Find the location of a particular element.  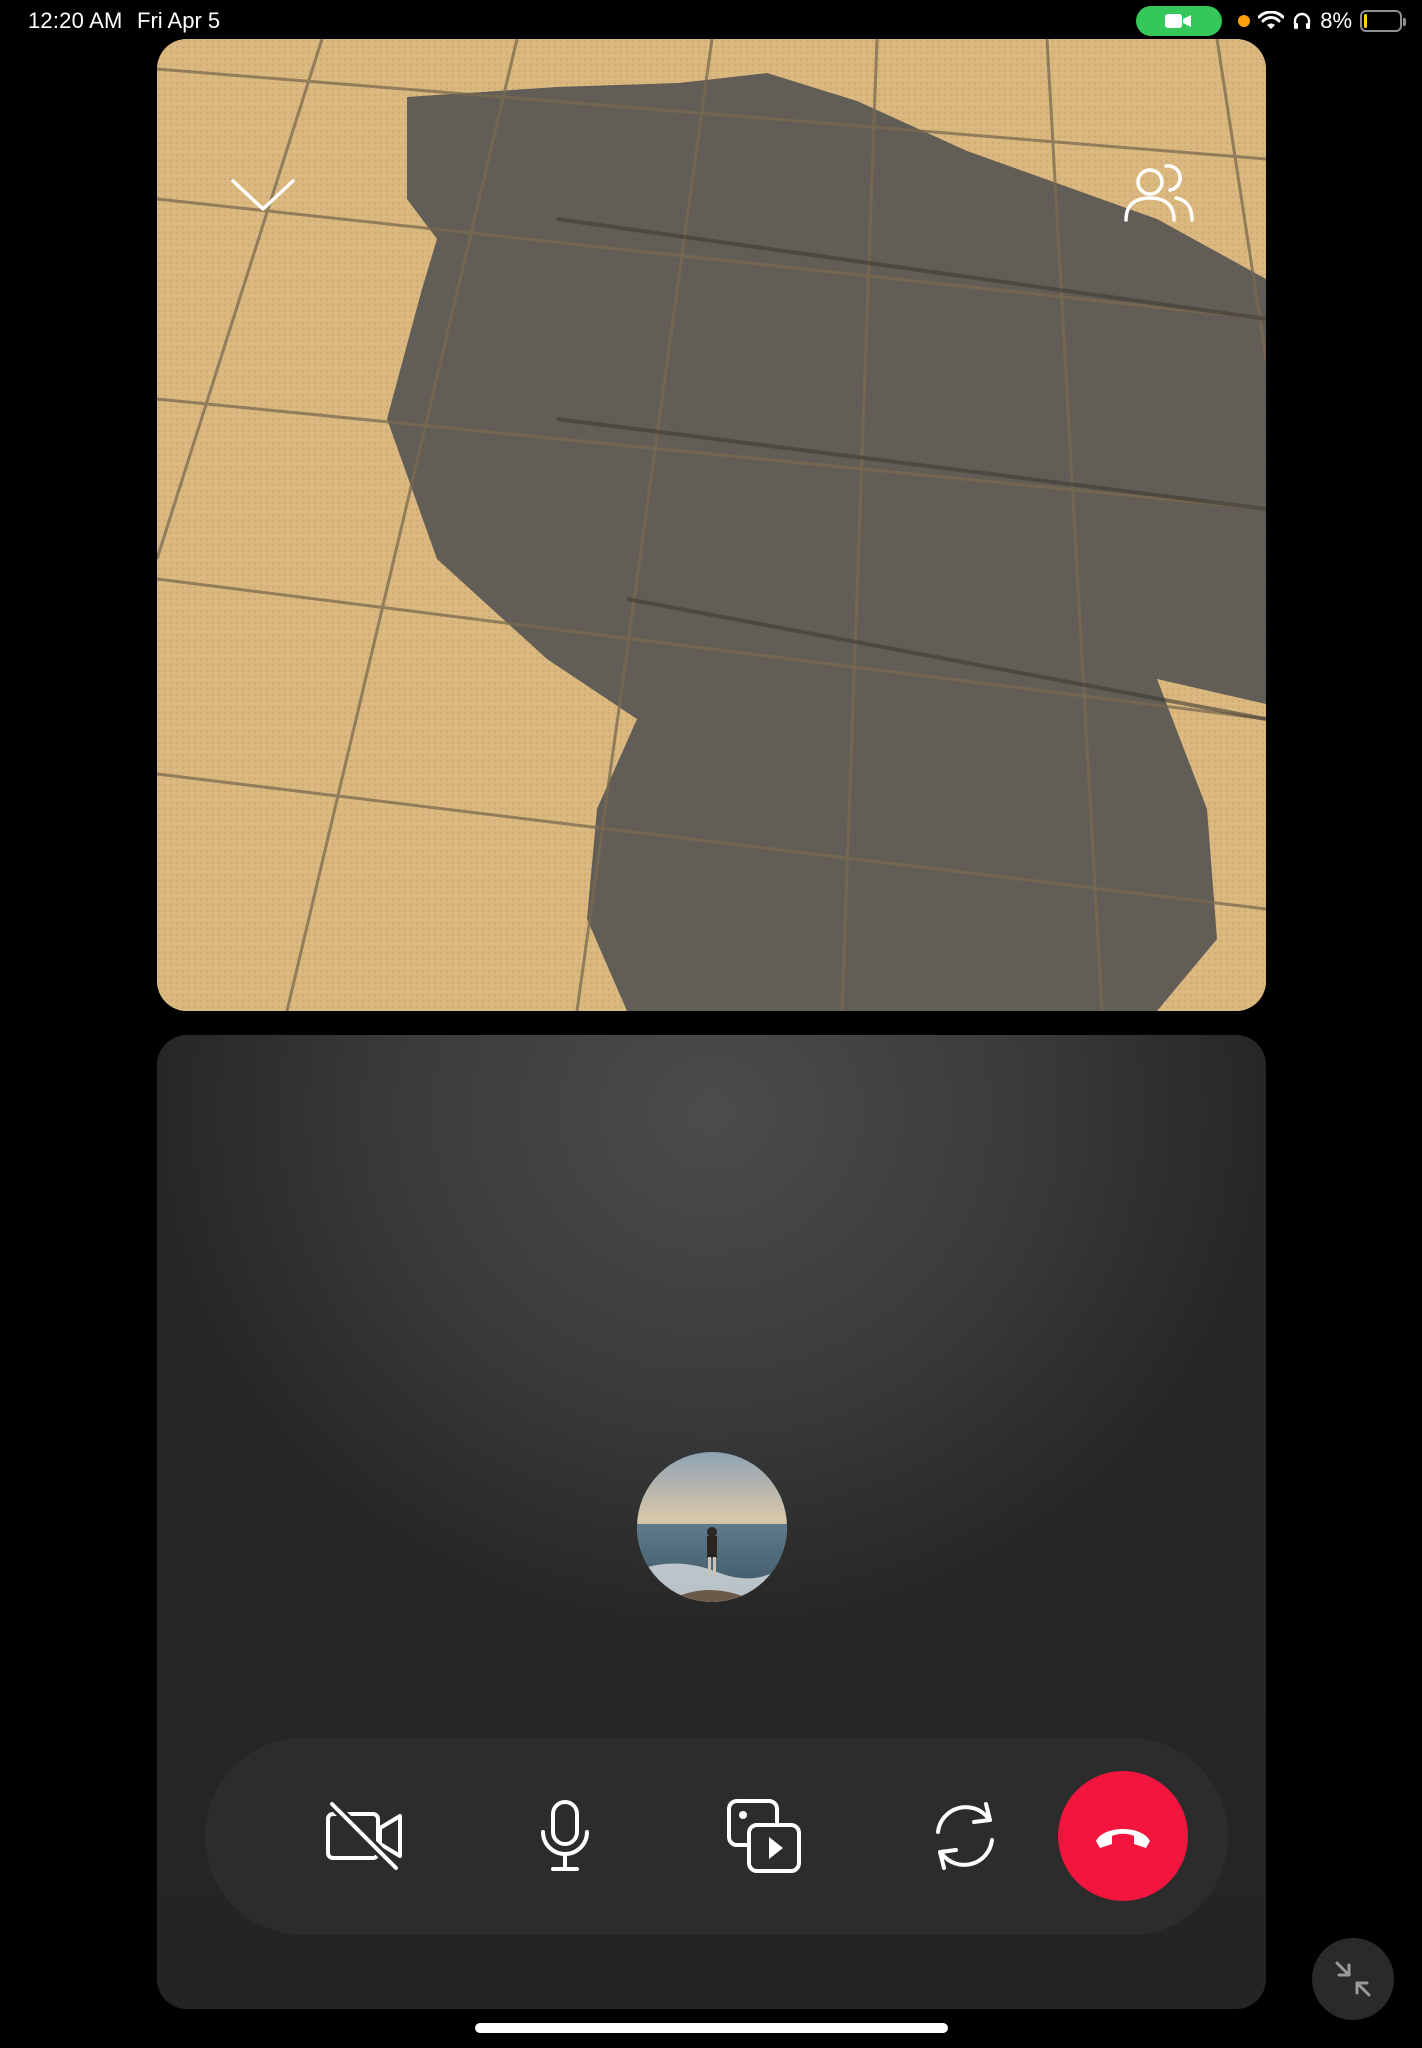

wifi-icon is located at coordinates (1271, 20).